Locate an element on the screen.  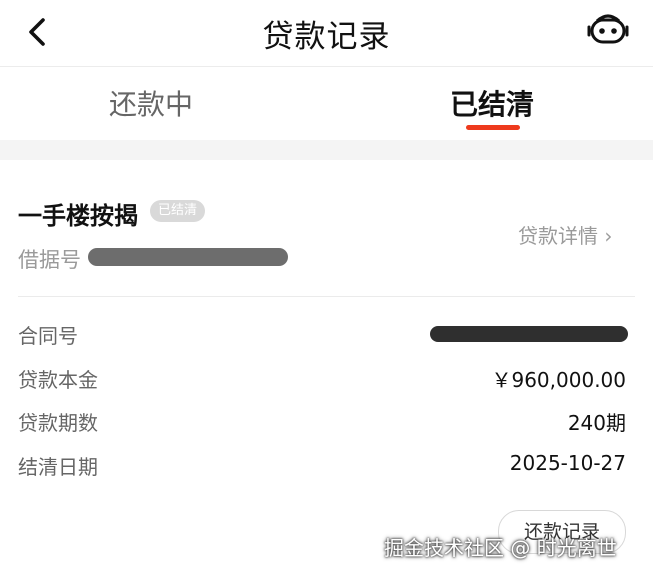
settlement-date-label: 结清日期 is located at coordinates (58, 467).